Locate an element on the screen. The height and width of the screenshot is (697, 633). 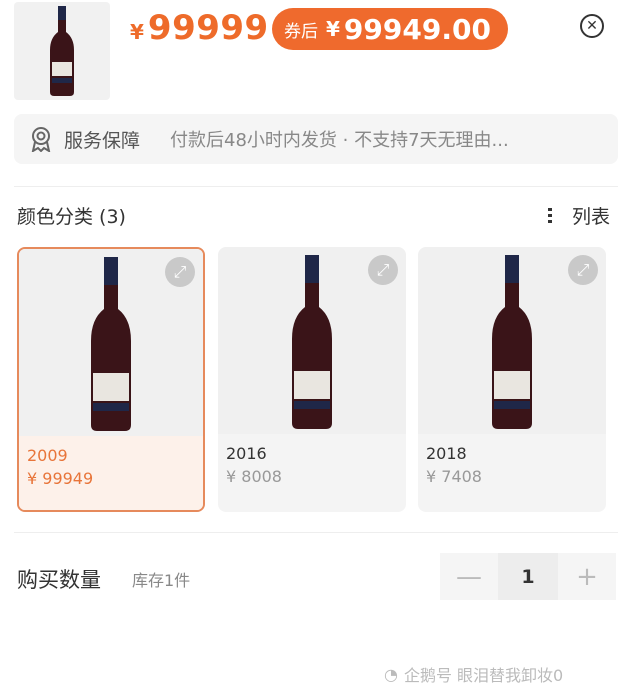
variant-card-2009: ⤢ 2009 ¥ 99949 is located at coordinates (111, 379).